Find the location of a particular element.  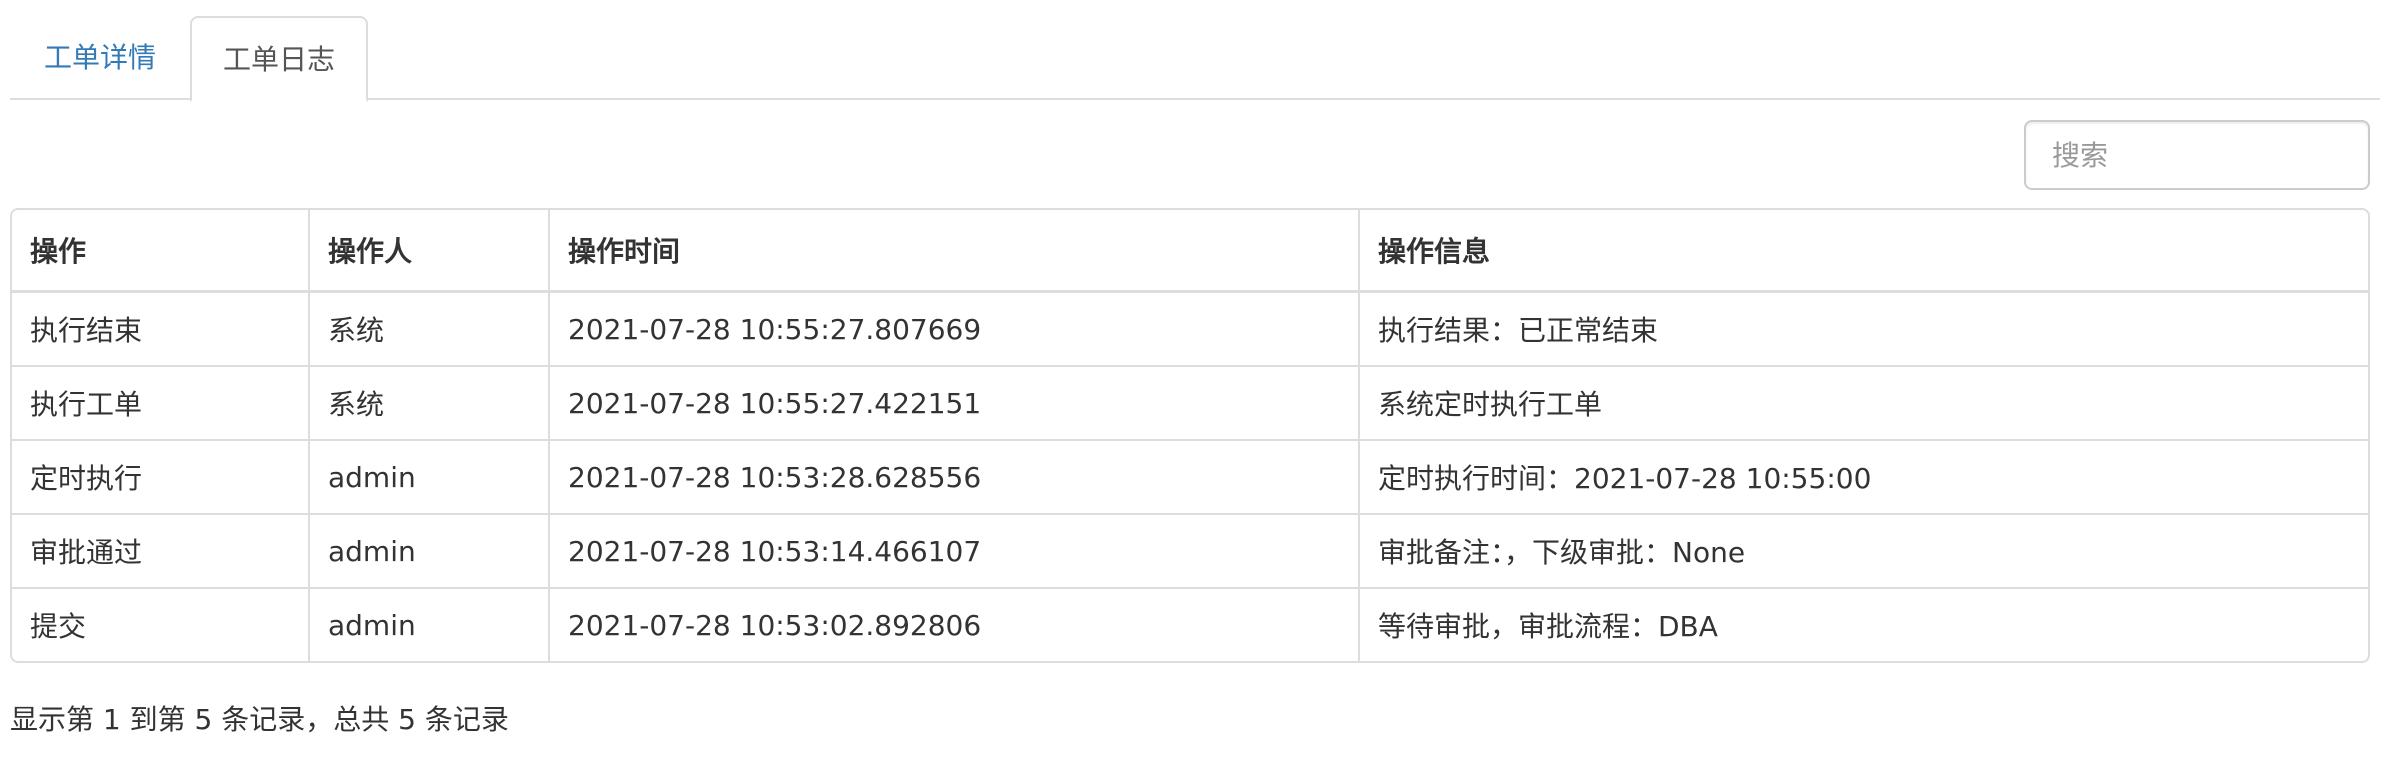

cell-operation-time: 2021-07-28 10:53:28.628556 is located at coordinates (954, 477).